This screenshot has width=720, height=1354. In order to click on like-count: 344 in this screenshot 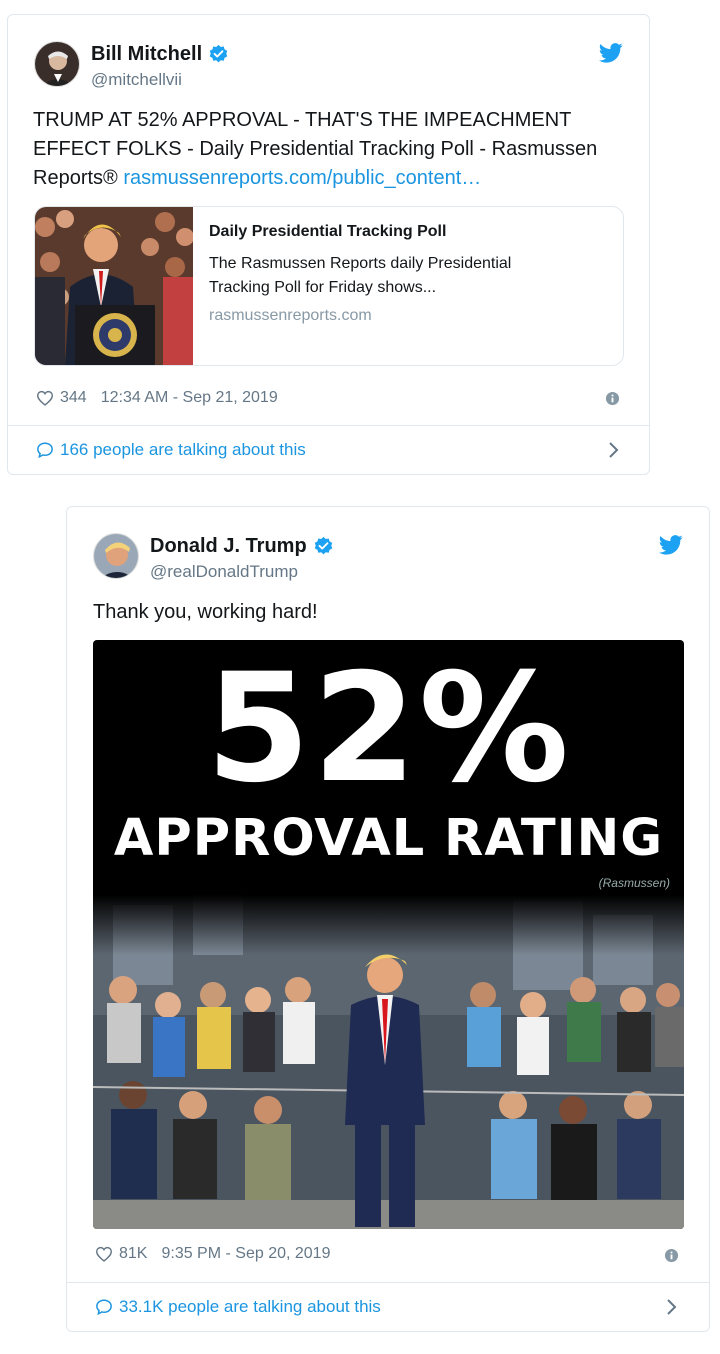, I will do `click(73, 398)`.